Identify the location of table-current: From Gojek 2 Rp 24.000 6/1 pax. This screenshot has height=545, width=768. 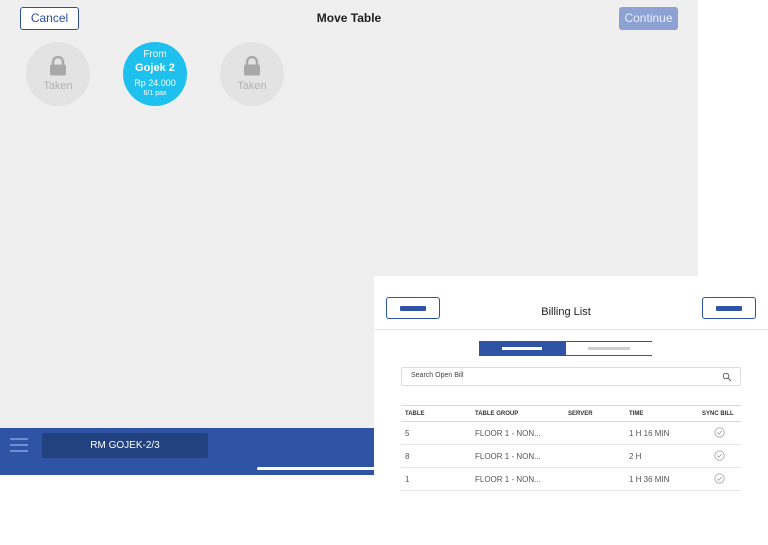
(155, 74).